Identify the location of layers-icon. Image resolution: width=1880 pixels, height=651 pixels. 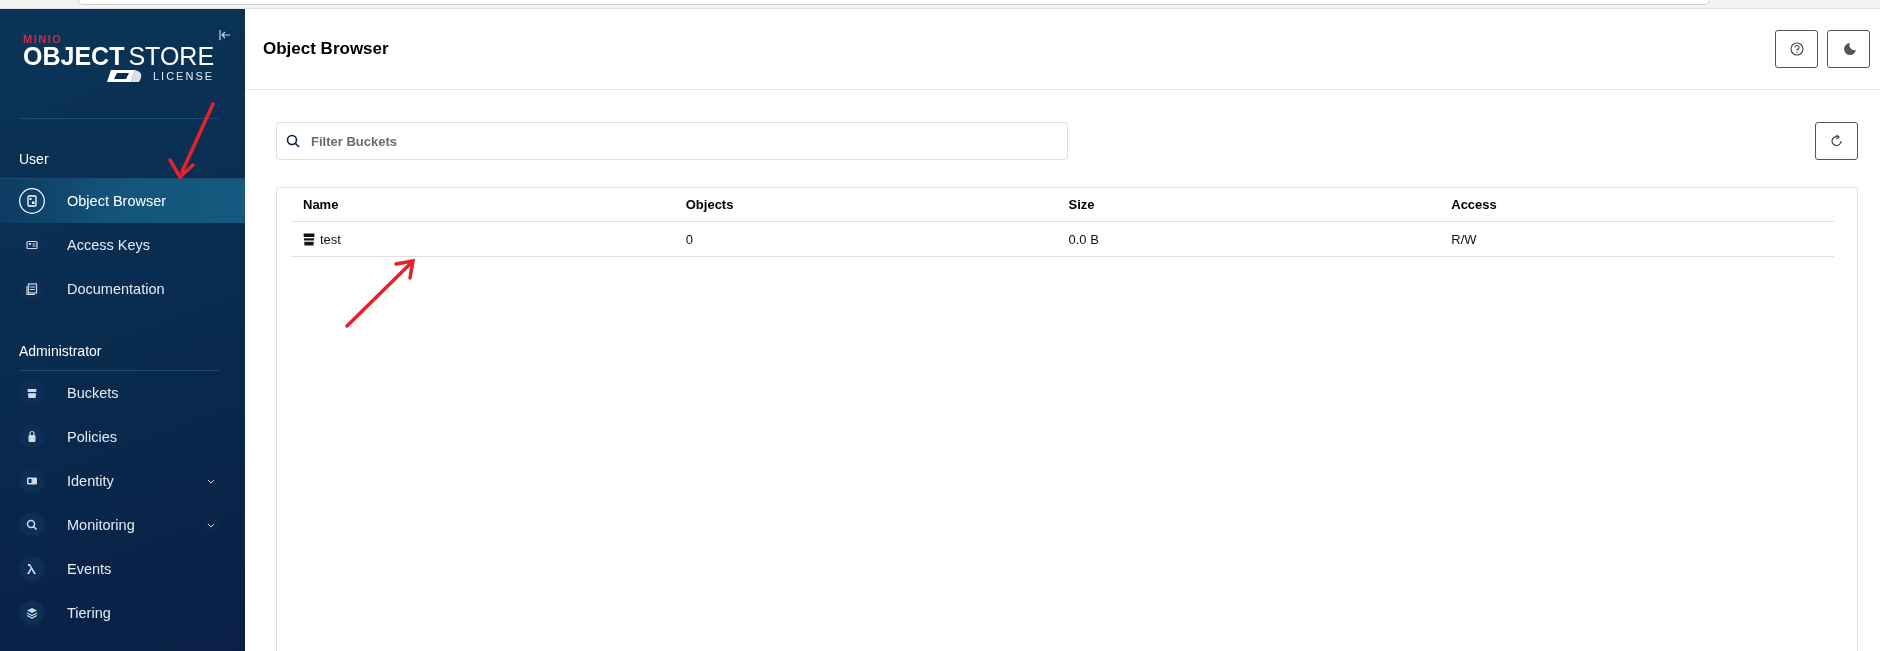
(32, 613).